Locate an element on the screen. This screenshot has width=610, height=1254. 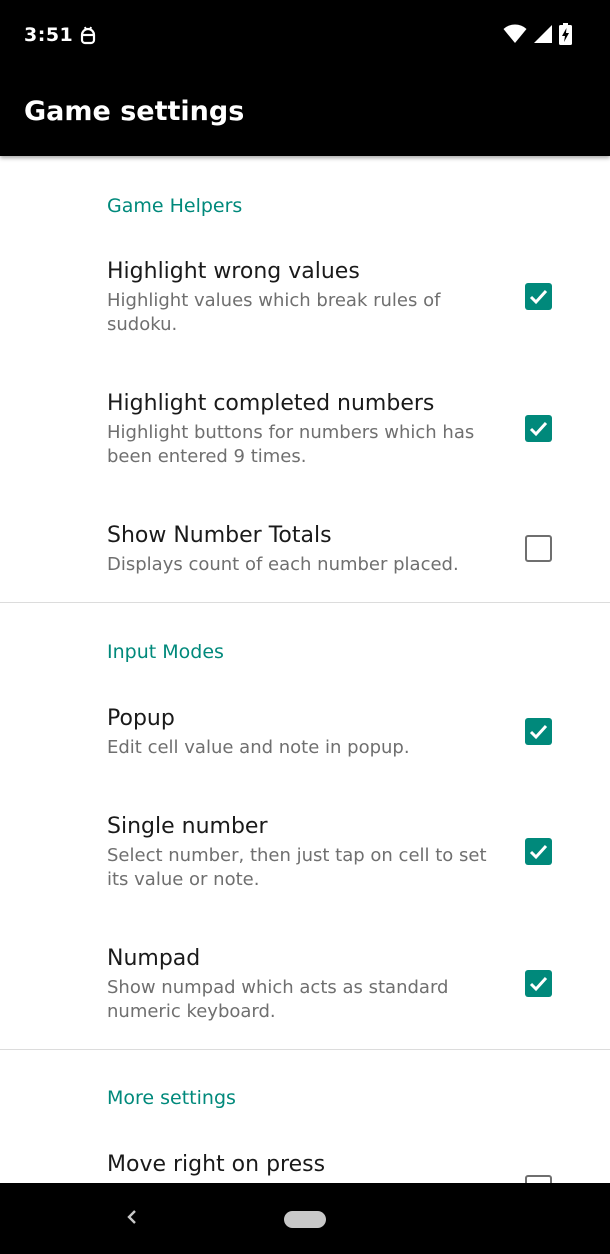
pref-move-right-on-press: Move right on press is located at coordinates (305, 1155).